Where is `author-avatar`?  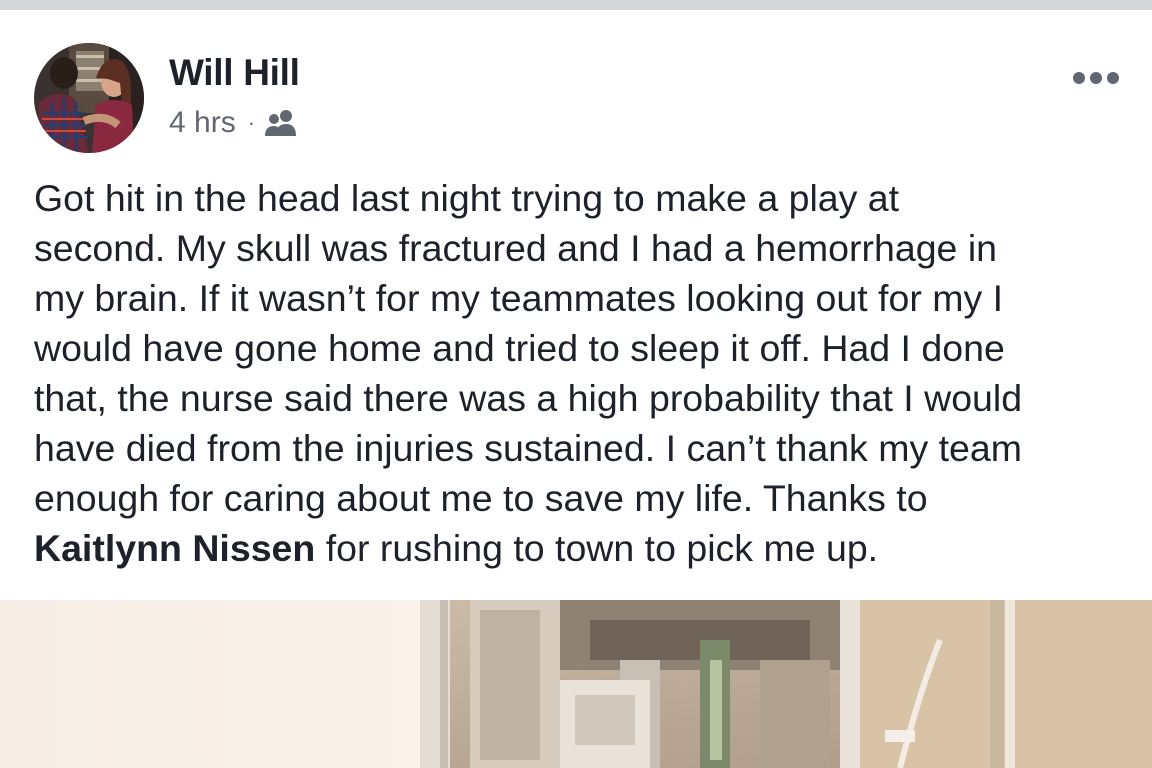
author-avatar is located at coordinates (89, 98).